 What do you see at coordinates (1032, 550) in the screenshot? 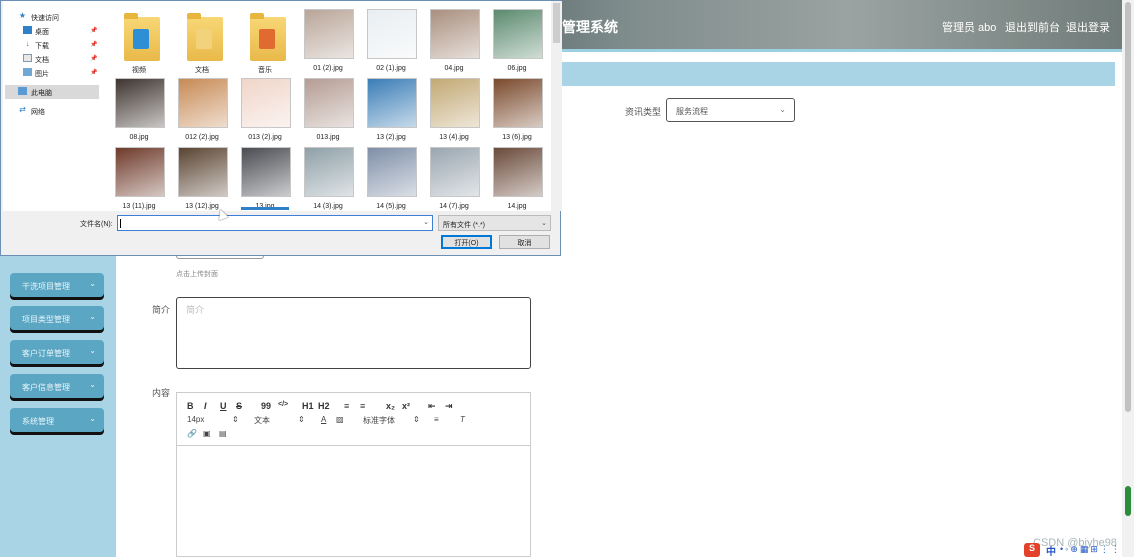
I see `ime-logo-icon: S` at bounding box center [1032, 550].